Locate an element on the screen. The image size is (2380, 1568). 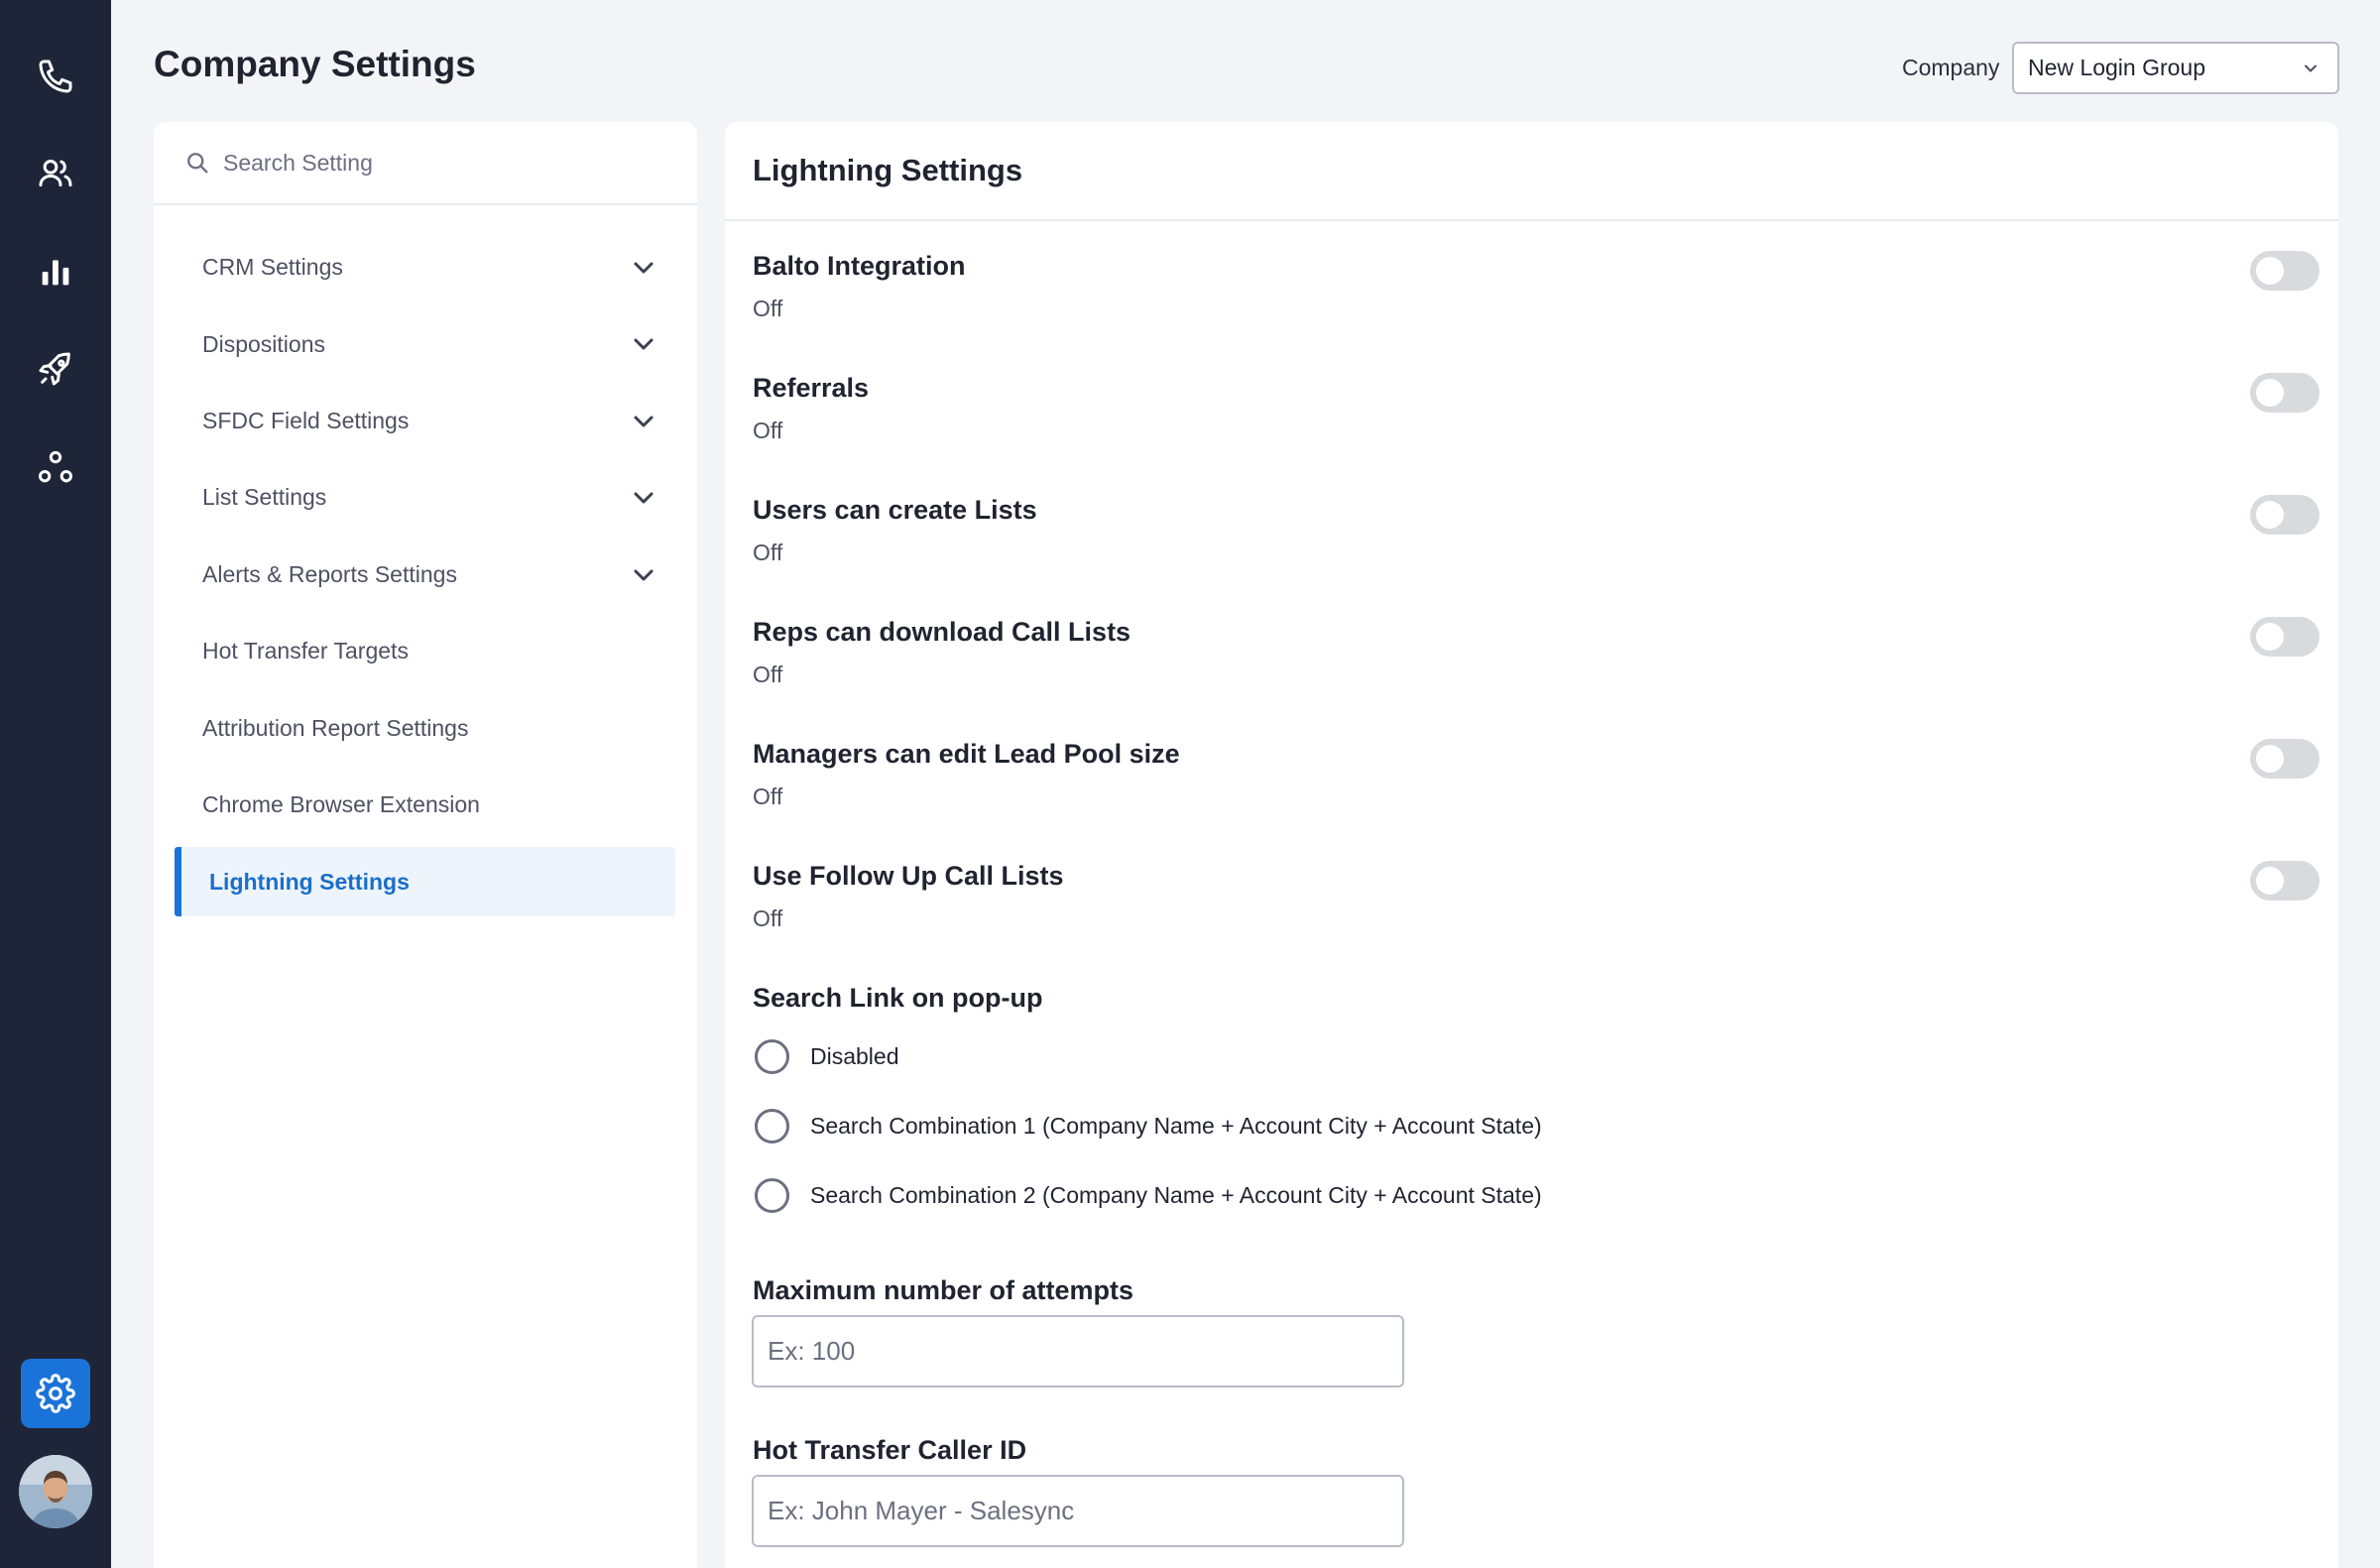
referrals-toggle is located at coordinates (2285, 393).